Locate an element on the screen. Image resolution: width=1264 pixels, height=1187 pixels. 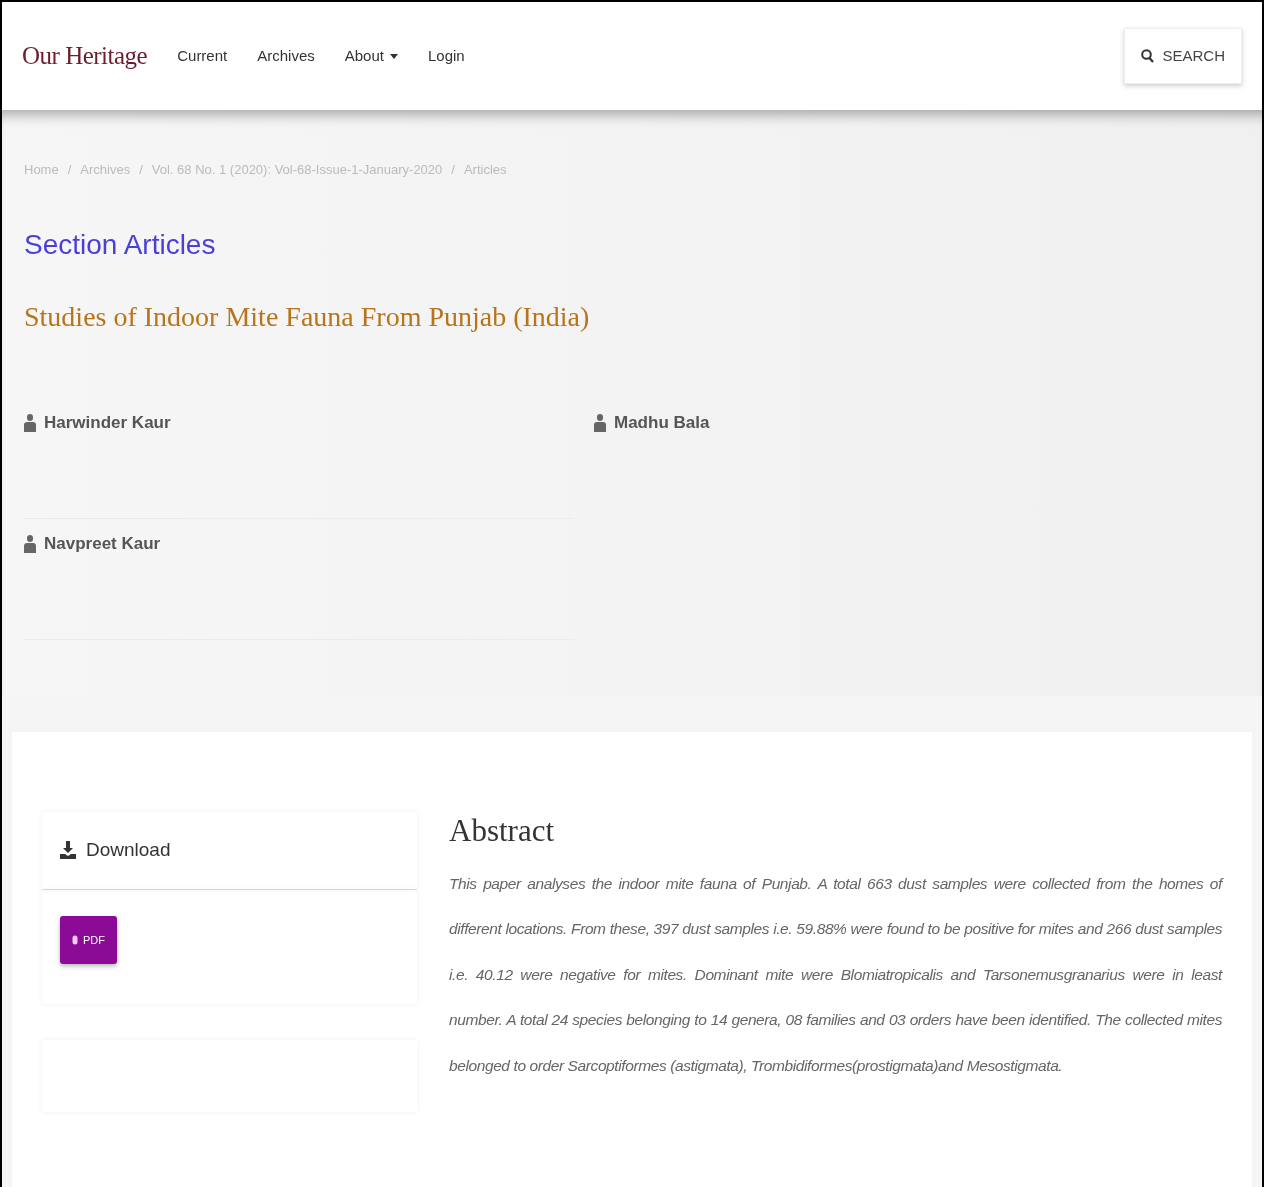
abstract-text: This paper analyses the indoor mite fauna of Punjab. A total 663 dust samples were collected from the homes of different locations. From these, 397 dust samples i.e. 59.88% were found to be positive for mites and 266 dust samples i.e. 40.12 were negative for mites. Dominant mite were Blomiatropicalis and Tarsonemusgranarius were in least number. A total 24 species belonging to 14 genera, 08 families and 03 orders have been identified. The collected mites belonged to order Sarcoptiformes (astigmata), Trombidiformes(prostigmata)and Mesostigmata. is located at coordinates (835, 974).